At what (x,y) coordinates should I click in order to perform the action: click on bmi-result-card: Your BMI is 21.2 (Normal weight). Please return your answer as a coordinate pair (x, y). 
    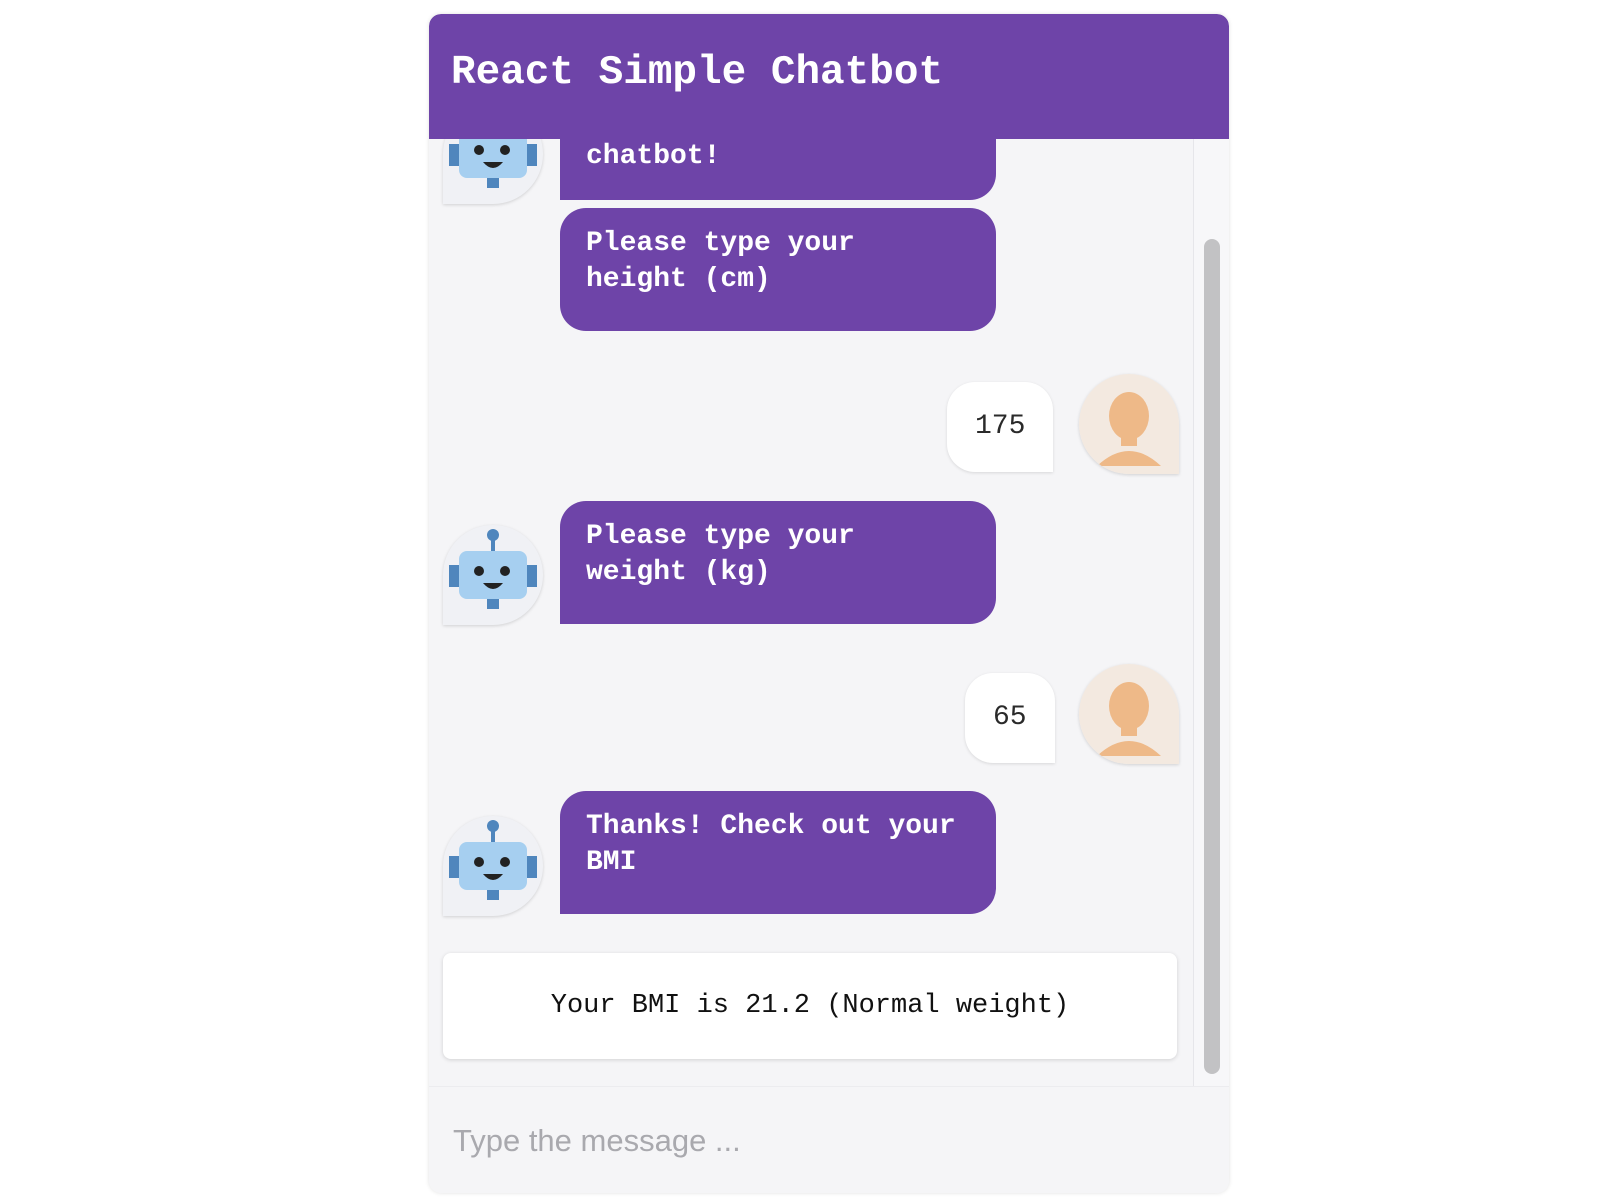
    Looking at the image, I should click on (810, 1006).